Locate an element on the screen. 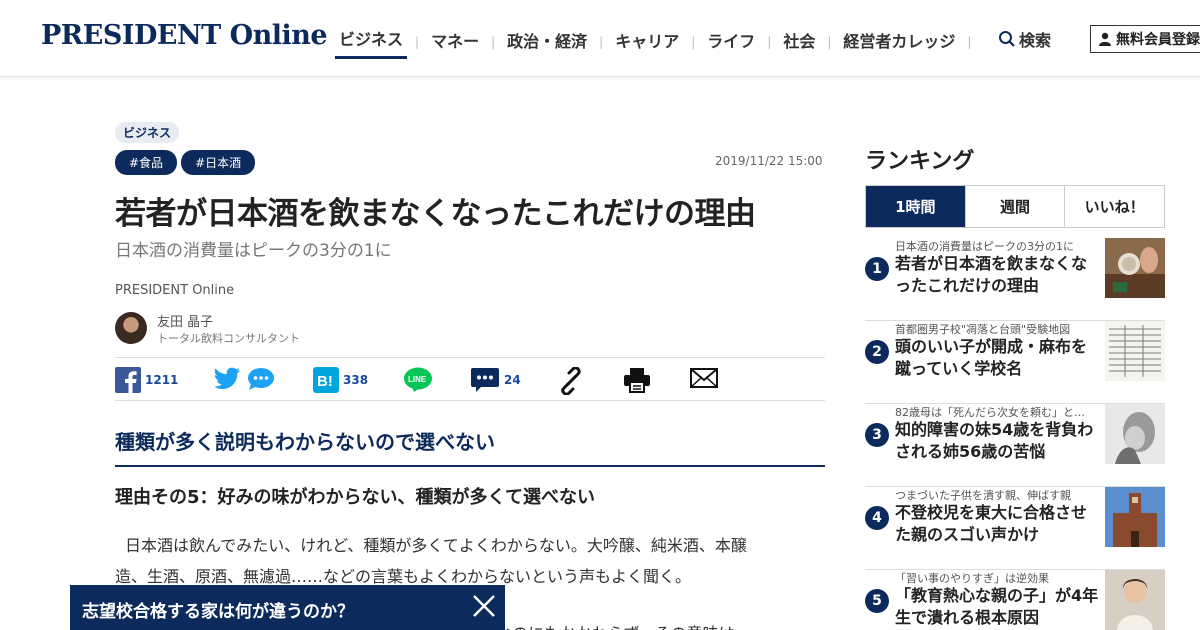  nav-item-career: キャリア is located at coordinates (647, 42).